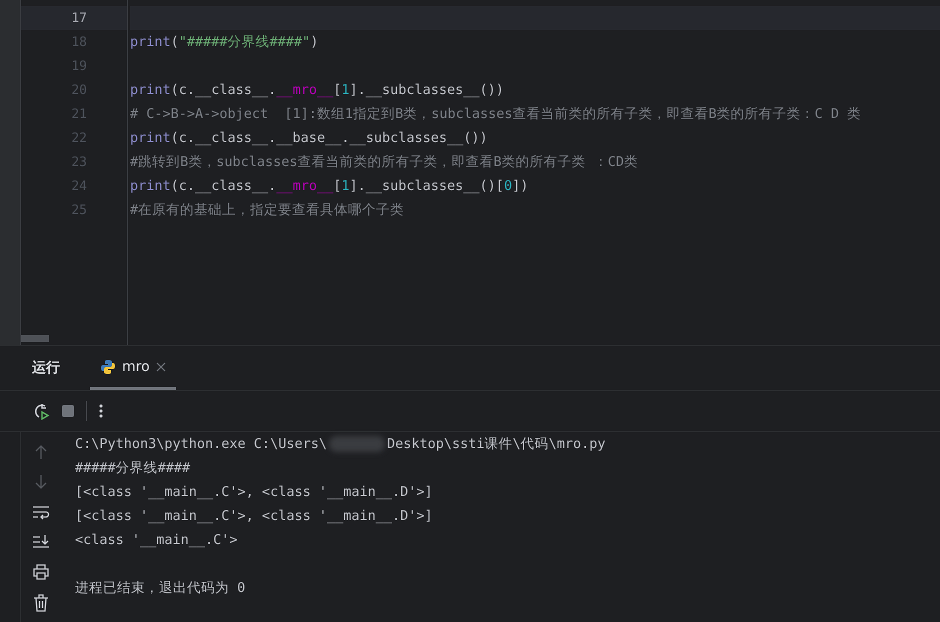 The height and width of the screenshot is (622, 940). What do you see at coordinates (108, 366) in the screenshot?
I see `python-icon` at bounding box center [108, 366].